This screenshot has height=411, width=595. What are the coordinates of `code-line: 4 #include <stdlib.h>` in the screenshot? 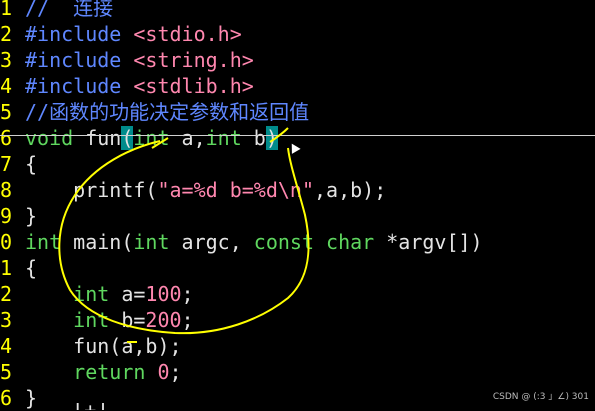 It's located at (127, 86).